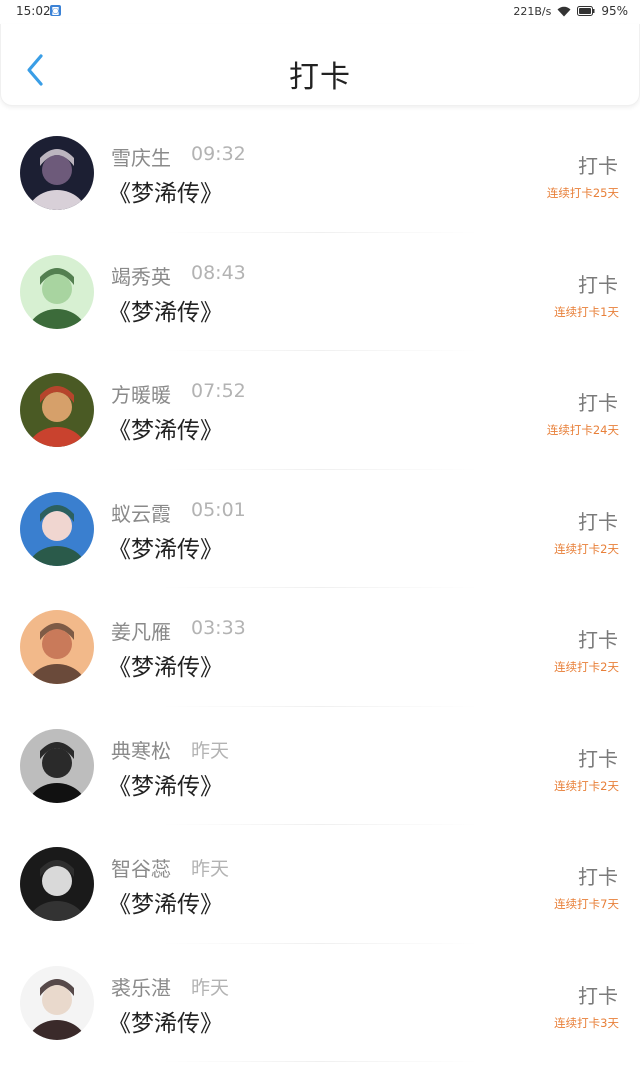 This screenshot has height=1067, width=640. I want to click on status-bar: 15:02 ◙ 221B/s 95%, so click(320, 12).